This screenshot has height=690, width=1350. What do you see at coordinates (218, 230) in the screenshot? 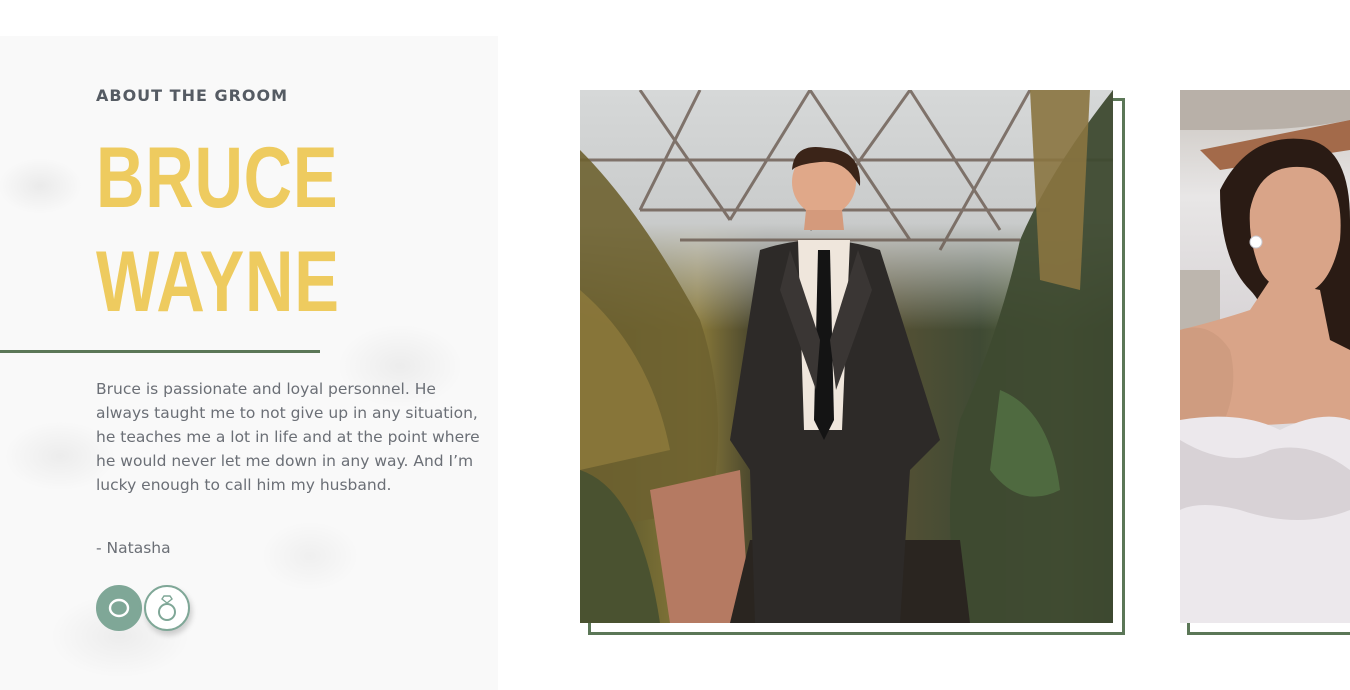
I see `groom-name: BRUCE WAYNE` at bounding box center [218, 230].